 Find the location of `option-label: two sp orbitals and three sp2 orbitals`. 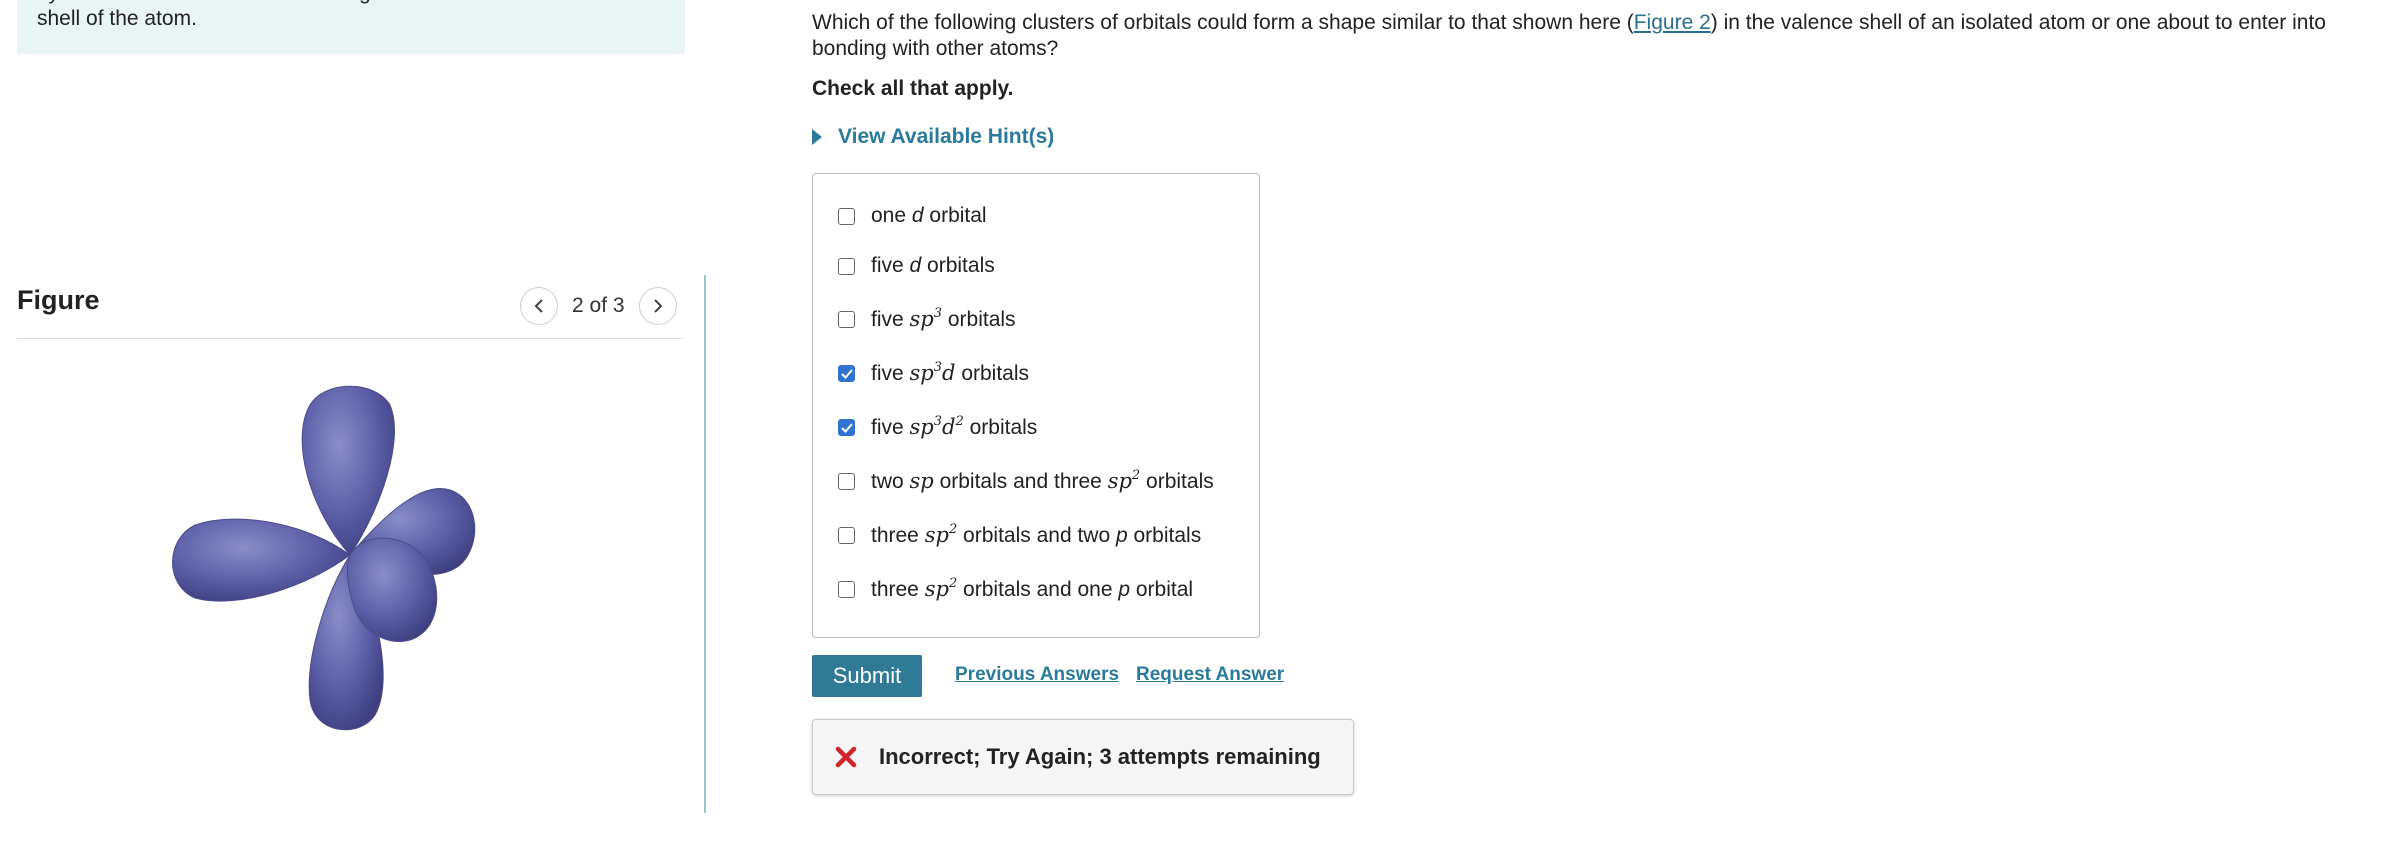

option-label: two sp orbitals and three sp2 orbitals is located at coordinates (1042, 480).